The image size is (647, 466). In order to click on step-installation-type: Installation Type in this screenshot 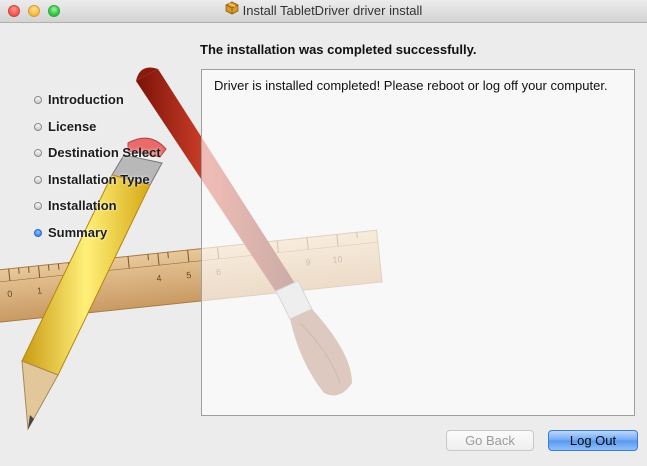, I will do `click(97, 185)`.